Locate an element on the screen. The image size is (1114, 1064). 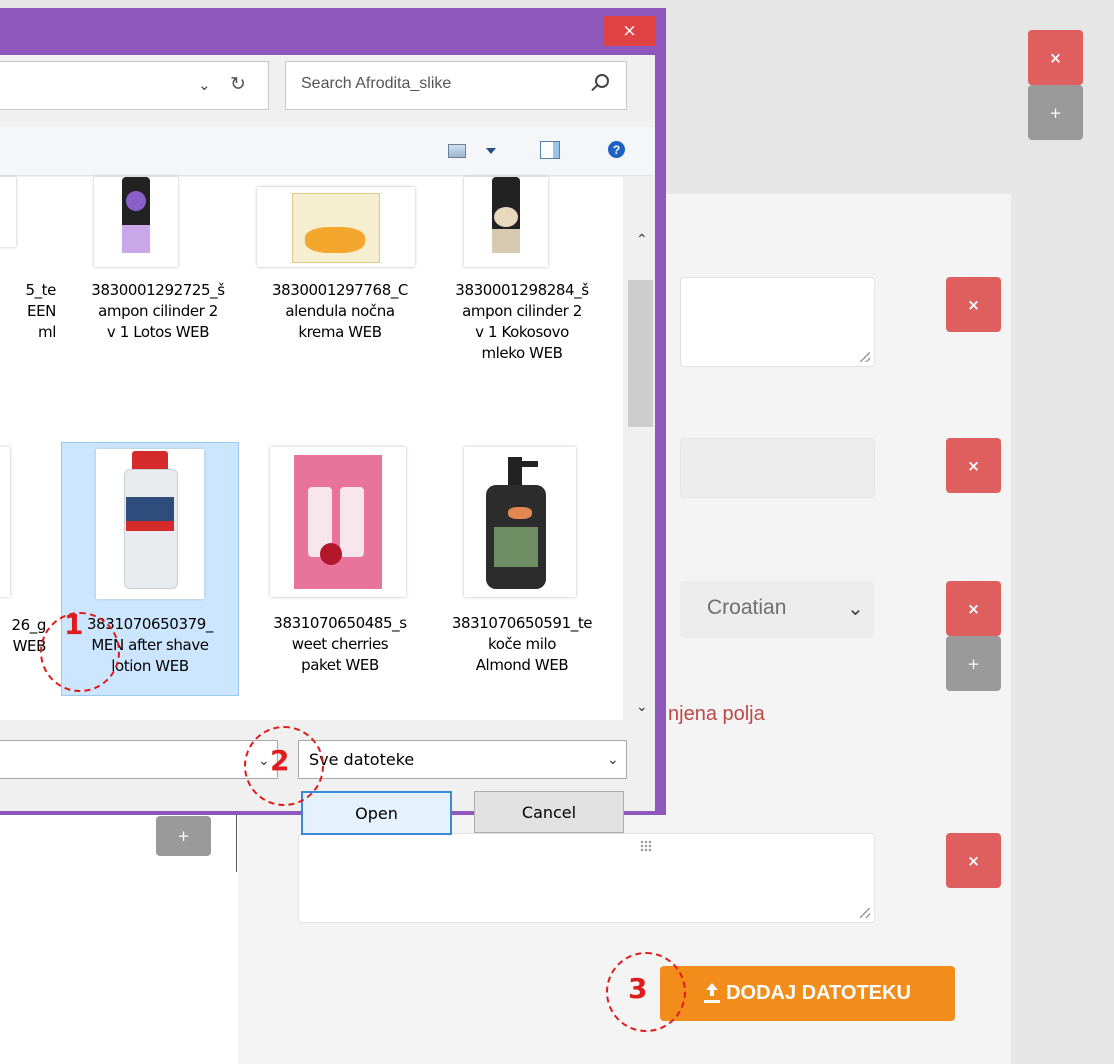
file-item: 5_te EEN ml is located at coordinates (28, 277).